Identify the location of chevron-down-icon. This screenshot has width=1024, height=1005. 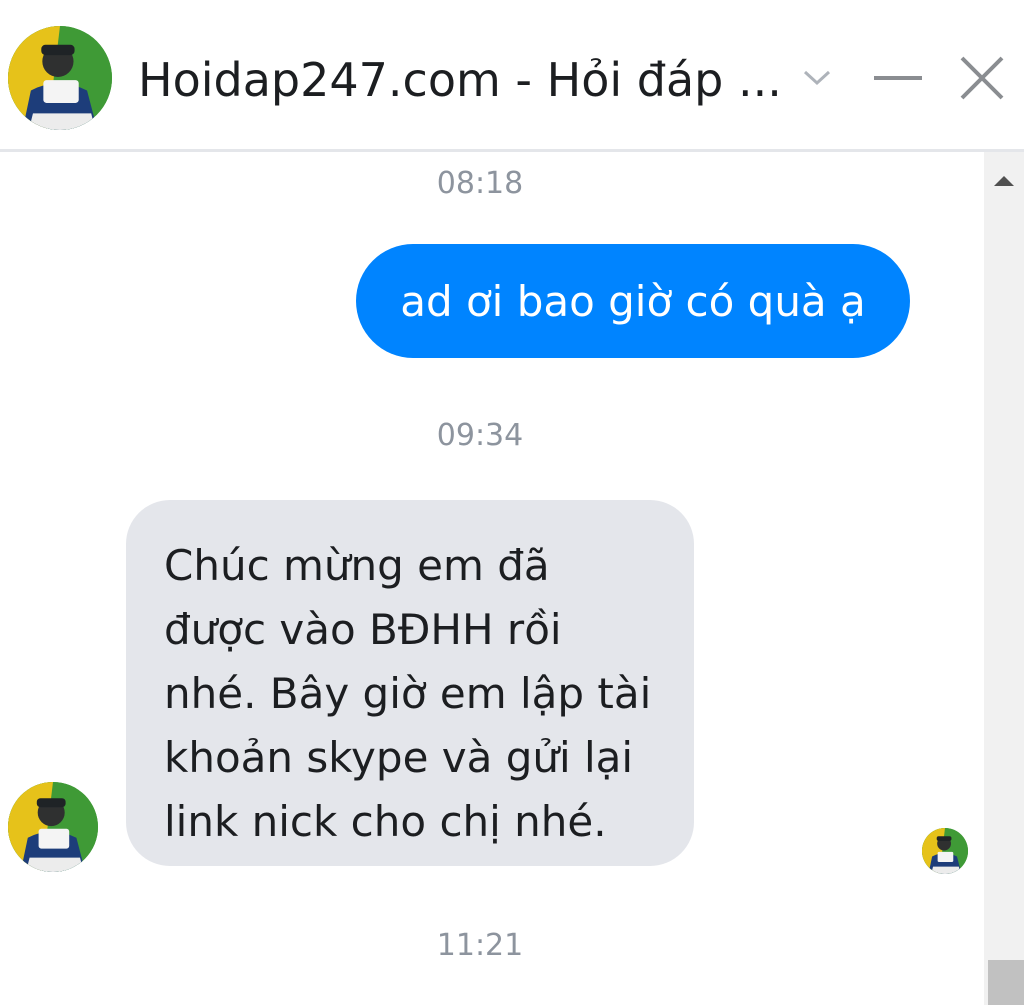
(817, 78).